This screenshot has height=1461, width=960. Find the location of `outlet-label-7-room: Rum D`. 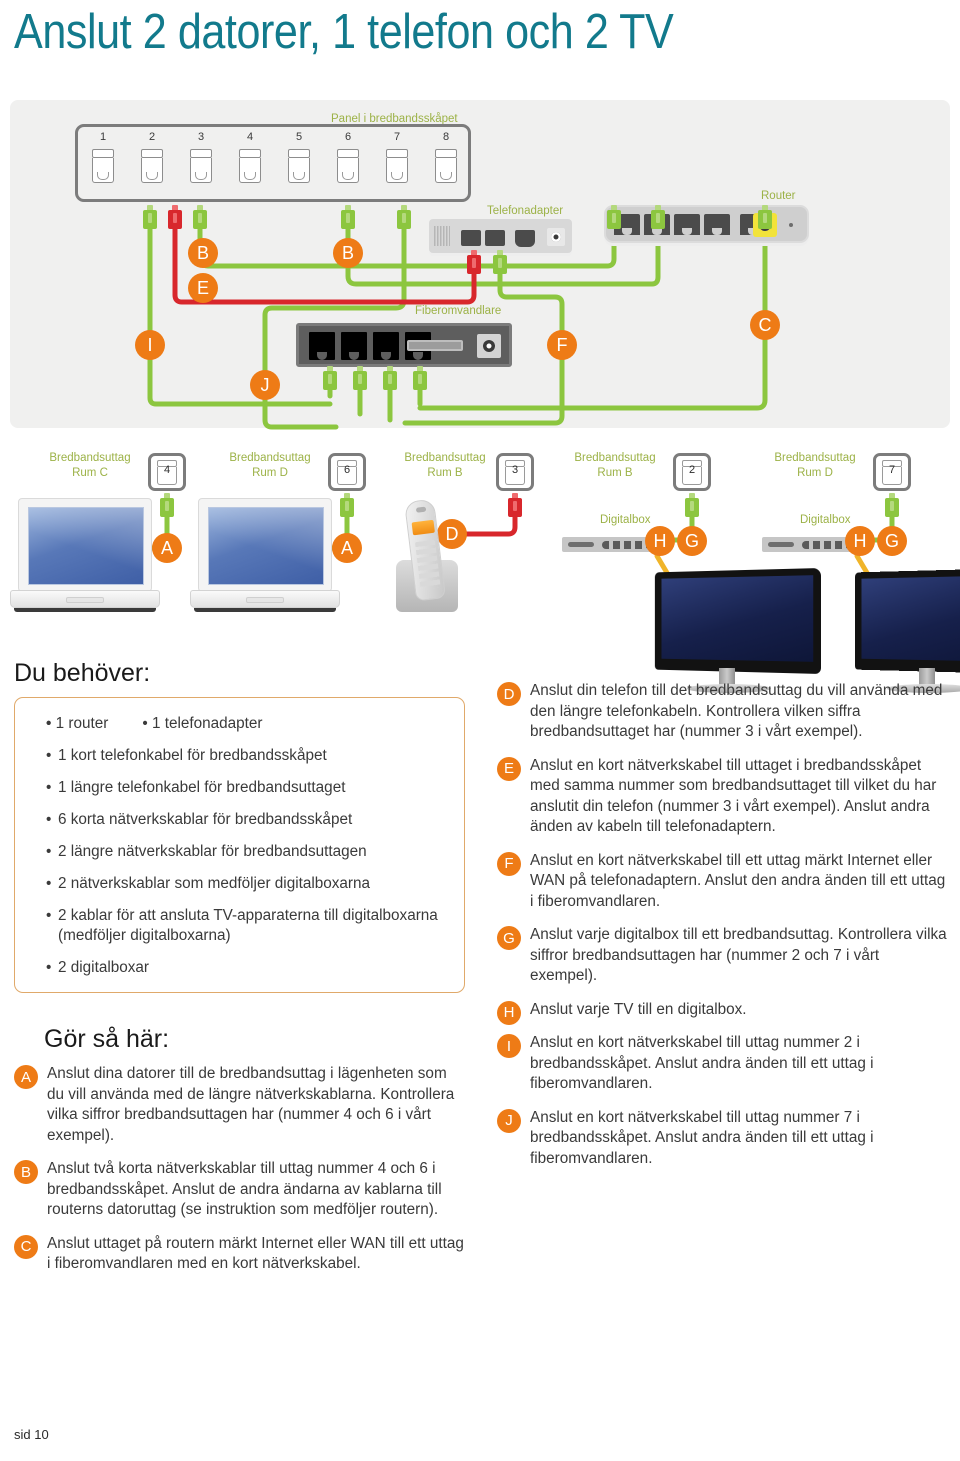

outlet-label-7-room: Rum D is located at coordinates (815, 473).